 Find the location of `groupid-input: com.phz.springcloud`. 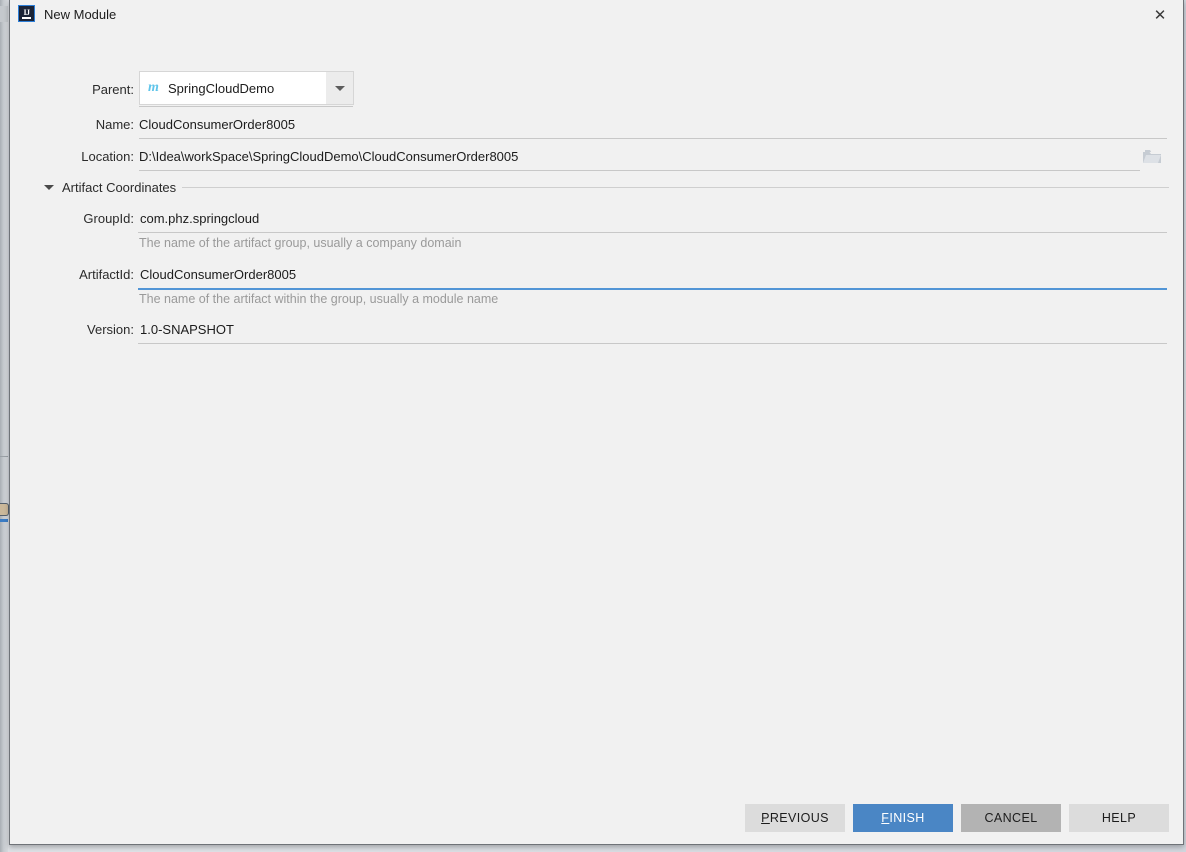

groupid-input: com.phz.springcloud is located at coordinates (199, 218).